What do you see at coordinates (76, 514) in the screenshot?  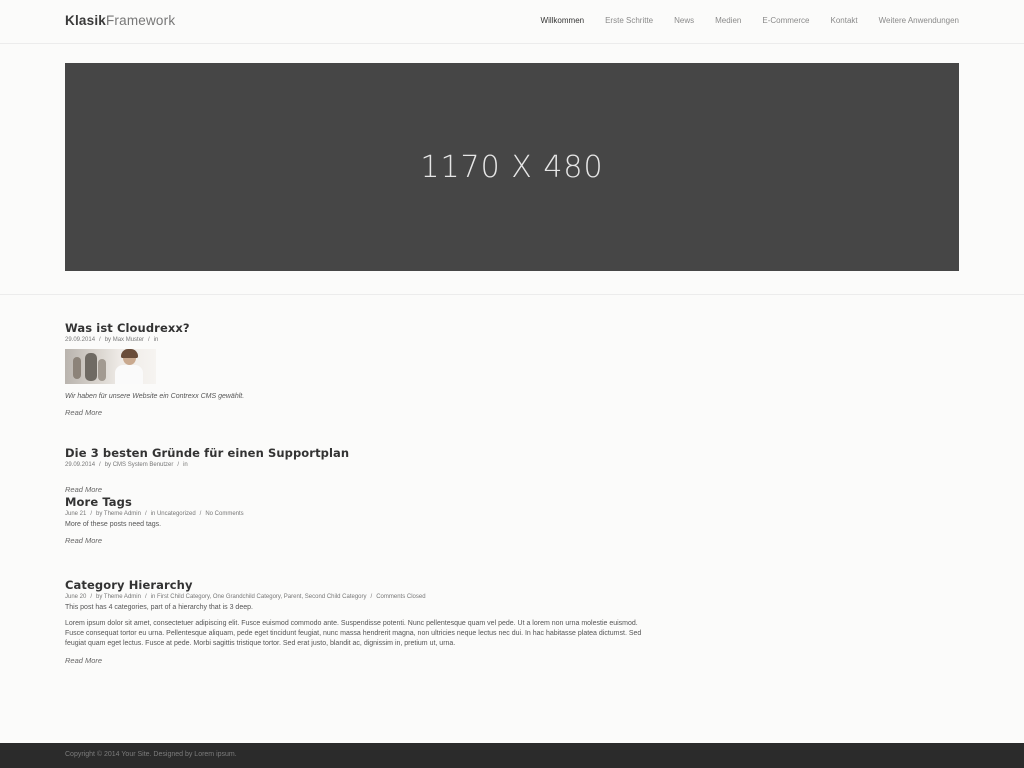 I see `post-date: June 21` at bounding box center [76, 514].